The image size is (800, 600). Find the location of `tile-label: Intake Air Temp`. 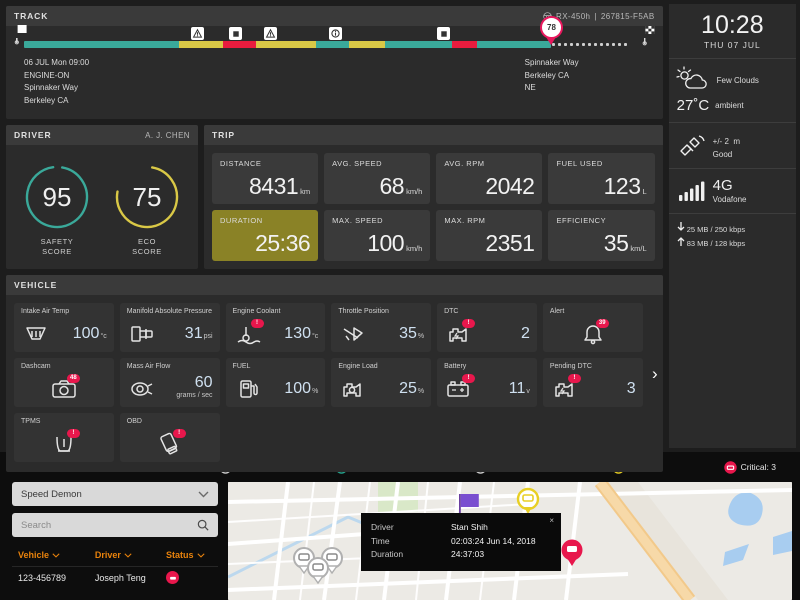

tile-label: Intake Air Temp is located at coordinates (45, 311).